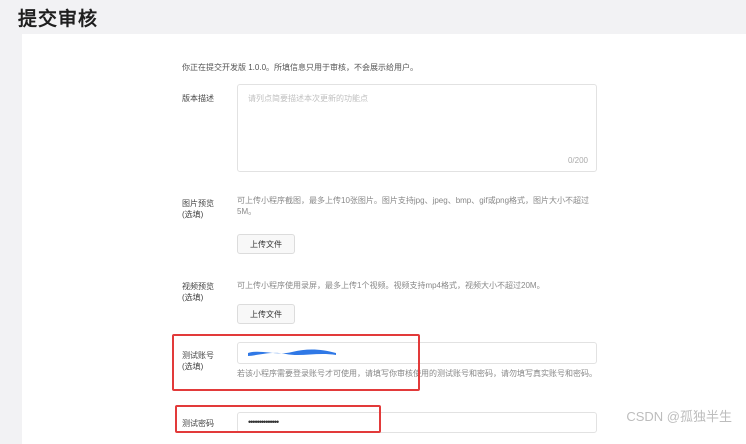  Describe the element at coordinates (198, 203) in the screenshot. I see `image-preview-label-text: 图片预览` at that location.